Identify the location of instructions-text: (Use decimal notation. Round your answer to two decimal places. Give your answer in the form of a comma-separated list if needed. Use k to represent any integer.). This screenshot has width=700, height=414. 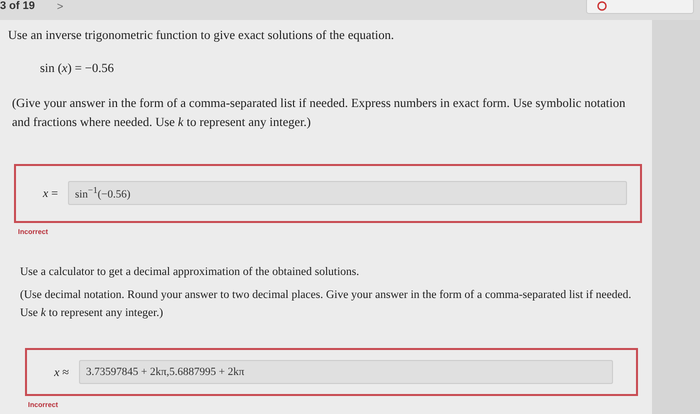
(326, 304).